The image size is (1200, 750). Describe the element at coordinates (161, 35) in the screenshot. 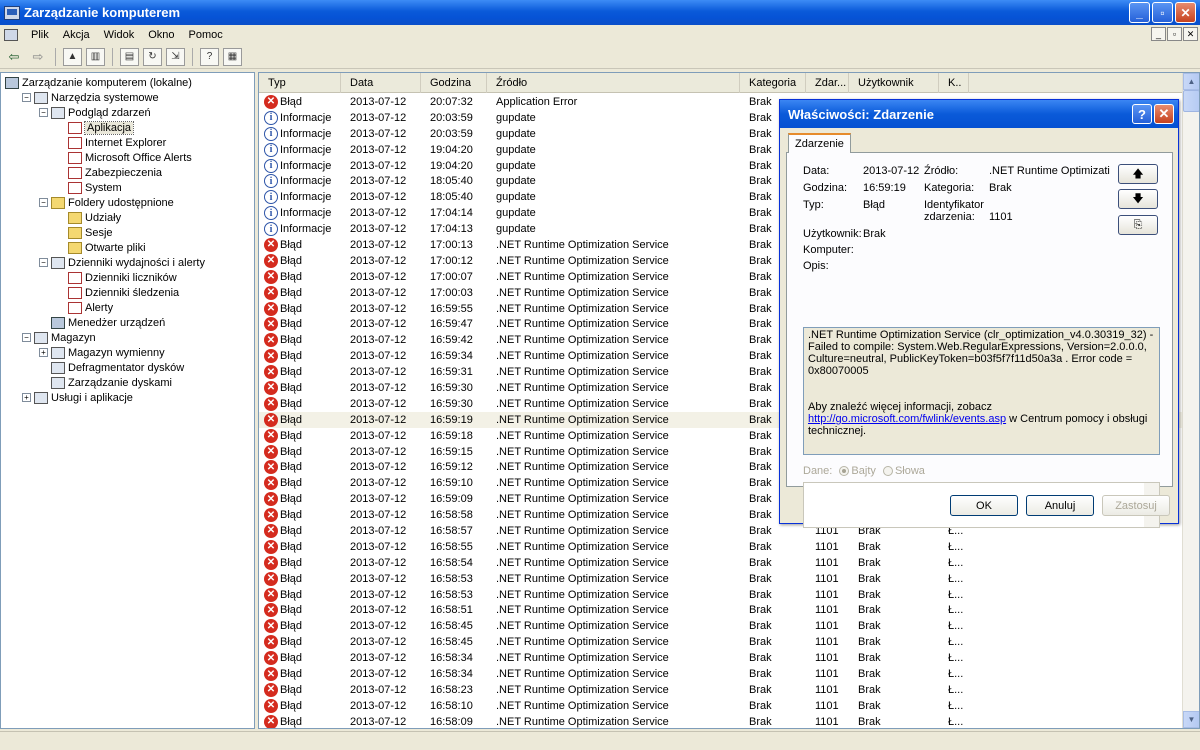

I see `menu-window: Okno` at that location.